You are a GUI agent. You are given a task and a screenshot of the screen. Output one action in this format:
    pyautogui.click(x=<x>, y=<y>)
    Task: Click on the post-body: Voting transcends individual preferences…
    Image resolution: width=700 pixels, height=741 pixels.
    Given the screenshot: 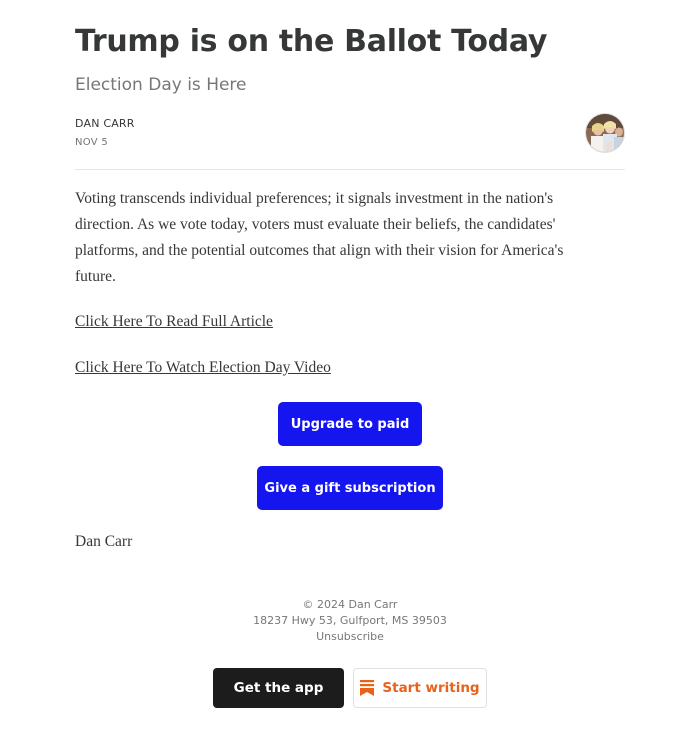 What is the action you would take?
    pyautogui.click(x=319, y=237)
    